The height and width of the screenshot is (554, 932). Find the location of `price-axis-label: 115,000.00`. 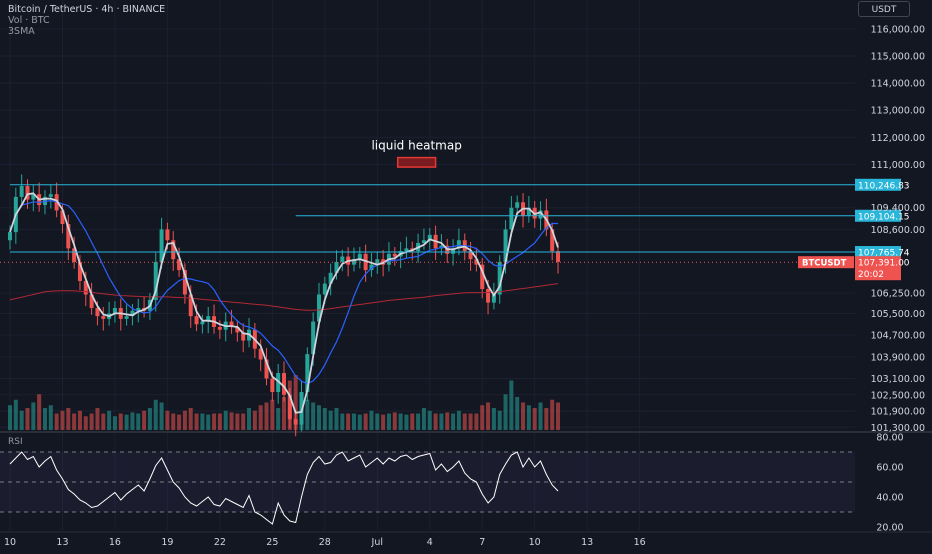

price-axis-label: 115,000.00 is located at coordinates (898, 56).